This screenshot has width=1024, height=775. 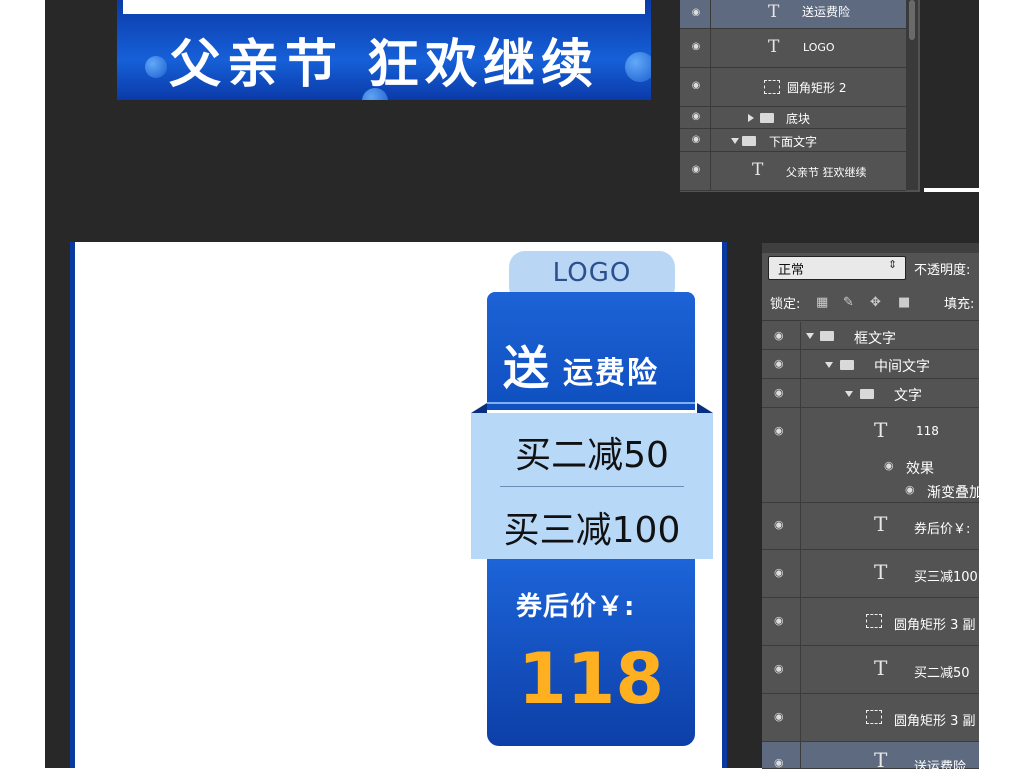 I want to click on layer-row: ◉ 圆角矩形 2, so click(x=793, y=87).